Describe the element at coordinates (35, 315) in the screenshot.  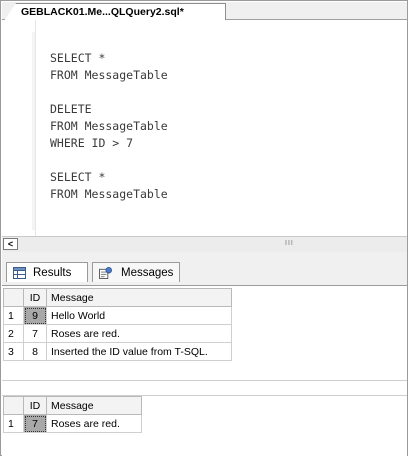
I see `cell-id: 9` at that location.